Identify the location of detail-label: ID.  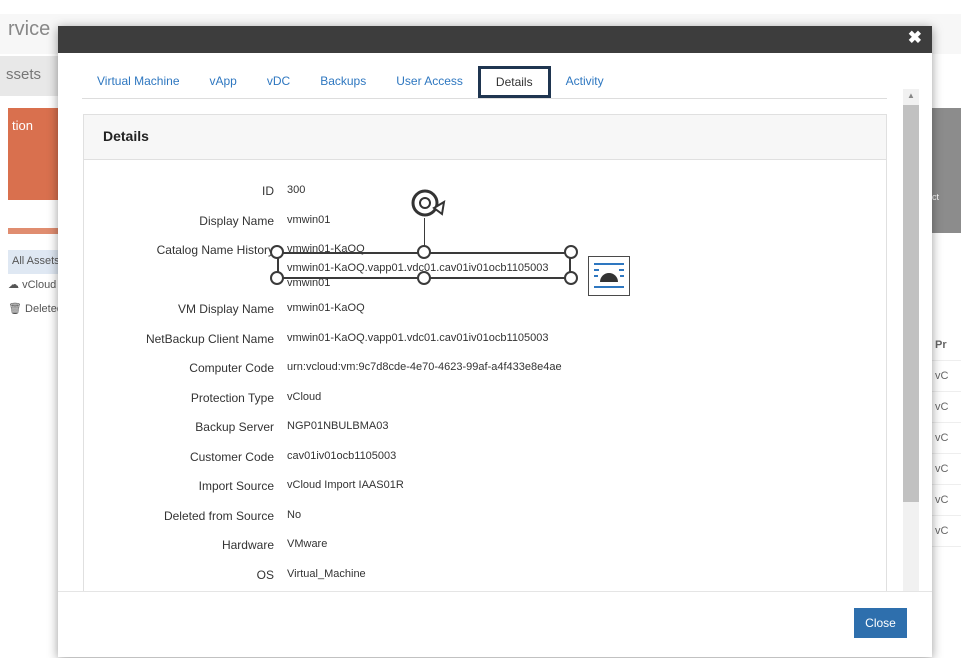
(268, 191).